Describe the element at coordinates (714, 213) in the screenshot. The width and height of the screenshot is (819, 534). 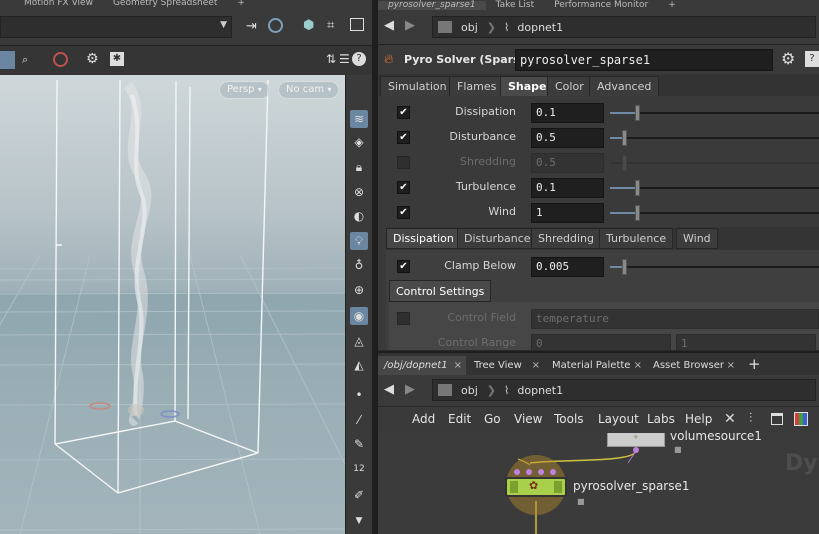
I see `wind-slider` at that location.